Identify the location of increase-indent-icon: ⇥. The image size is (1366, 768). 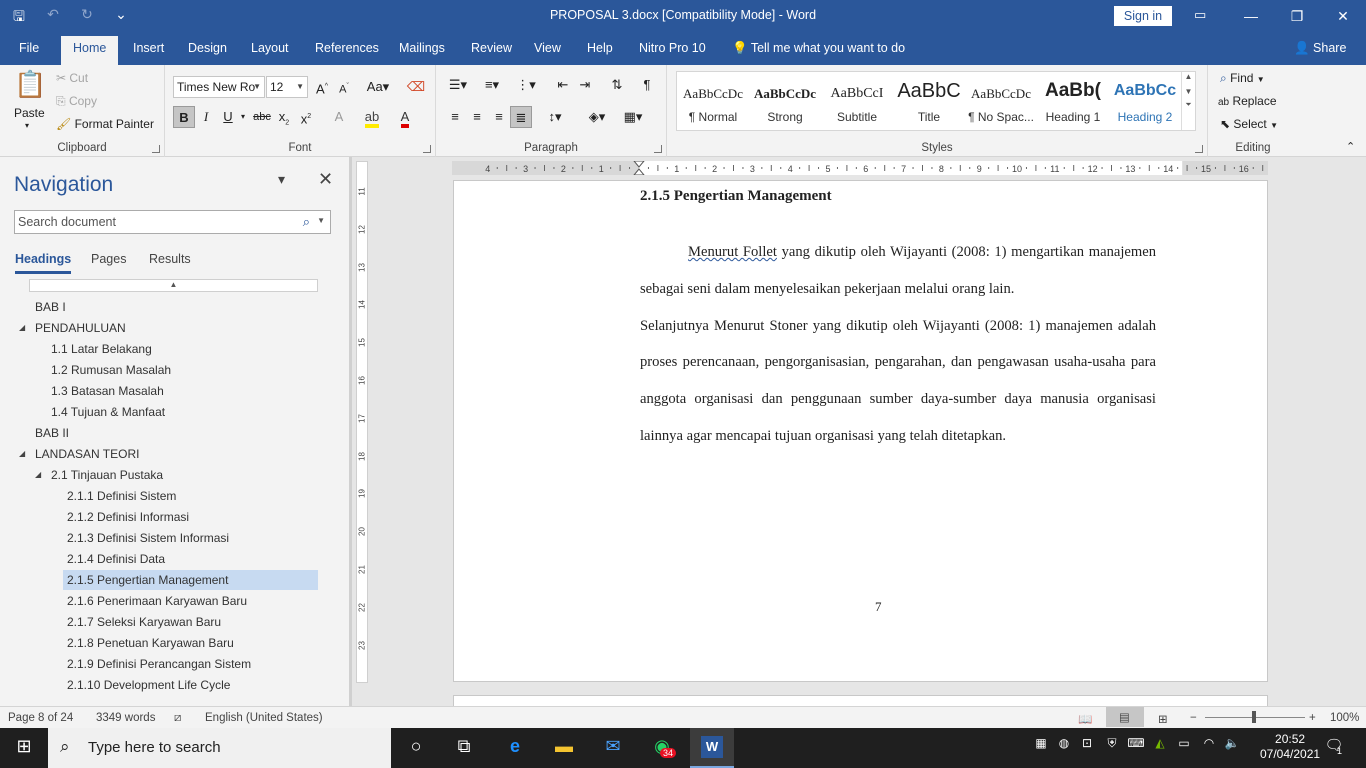
(585, 85).